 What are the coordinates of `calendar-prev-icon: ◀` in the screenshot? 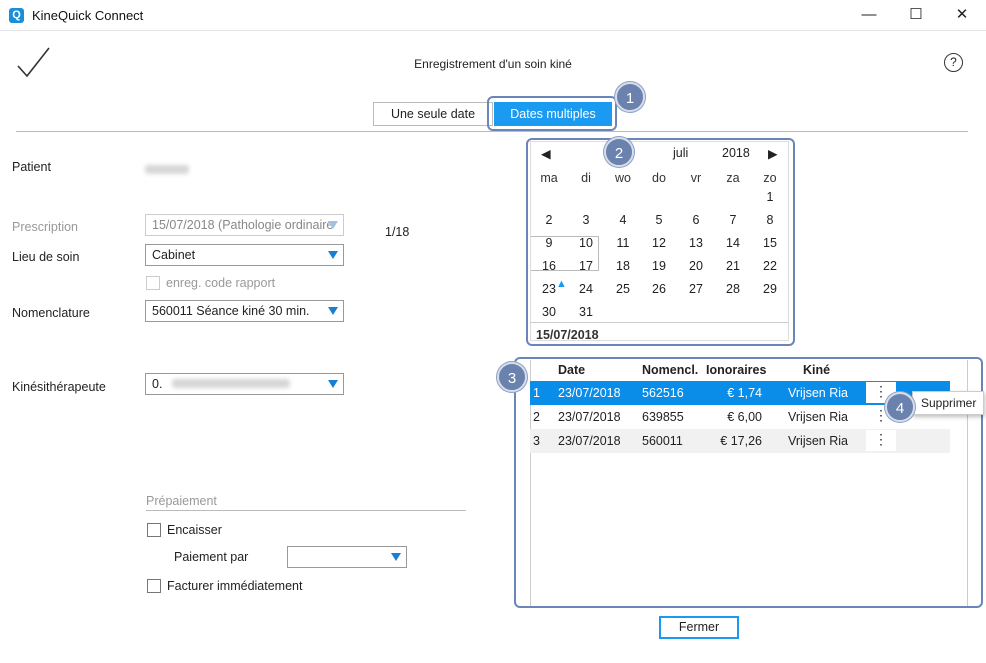 It's located at (546, 153).